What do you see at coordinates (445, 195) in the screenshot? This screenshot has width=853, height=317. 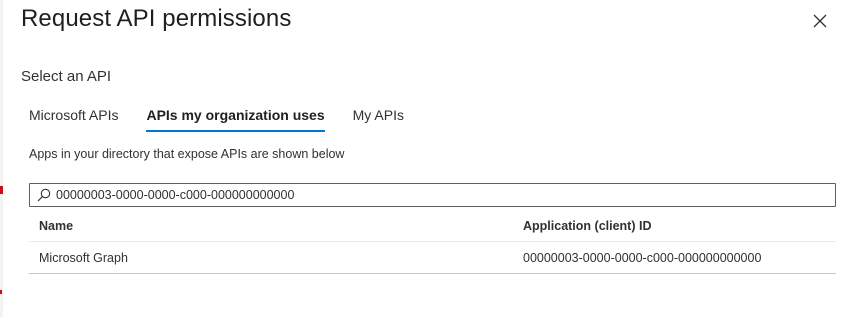 I see `search-input` at bounding box center [445, 195].